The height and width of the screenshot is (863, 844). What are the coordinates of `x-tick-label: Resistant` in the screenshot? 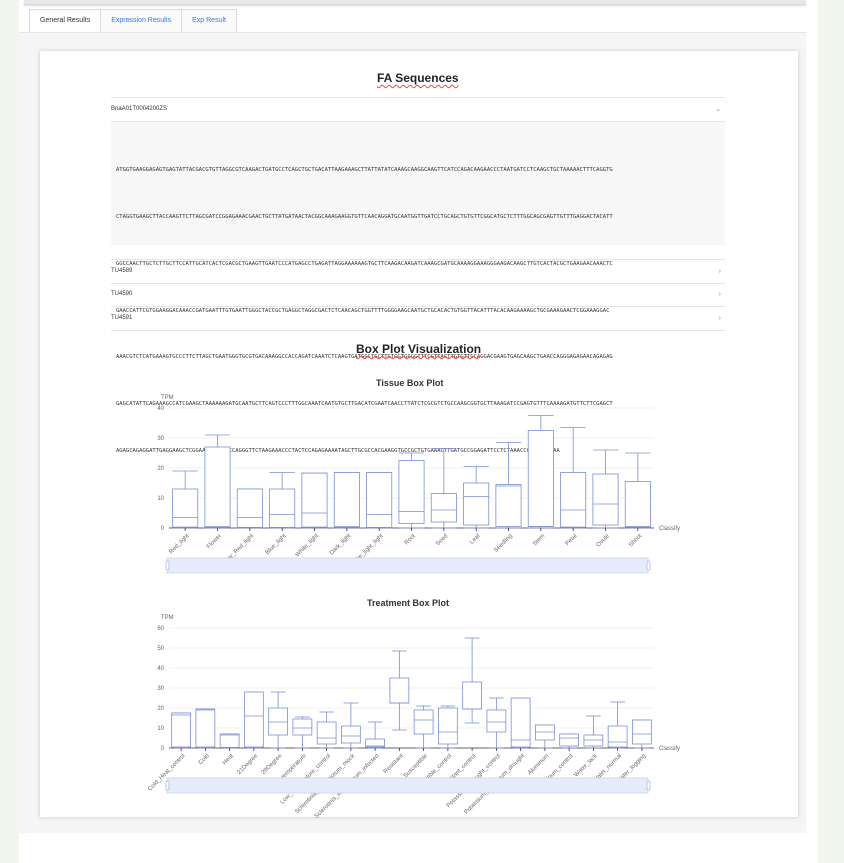 It's located at (394, 764).